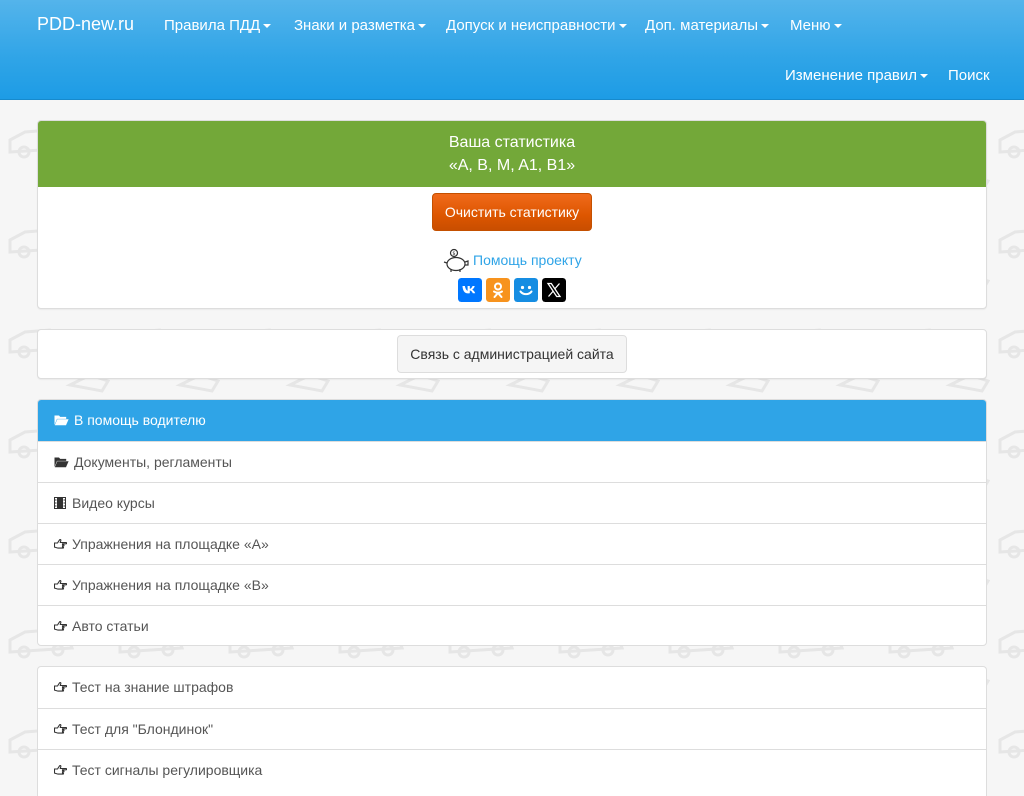 The image size is (1024, 796). I want to click on menu-item-label: Авто статьи, so click(110, 626).